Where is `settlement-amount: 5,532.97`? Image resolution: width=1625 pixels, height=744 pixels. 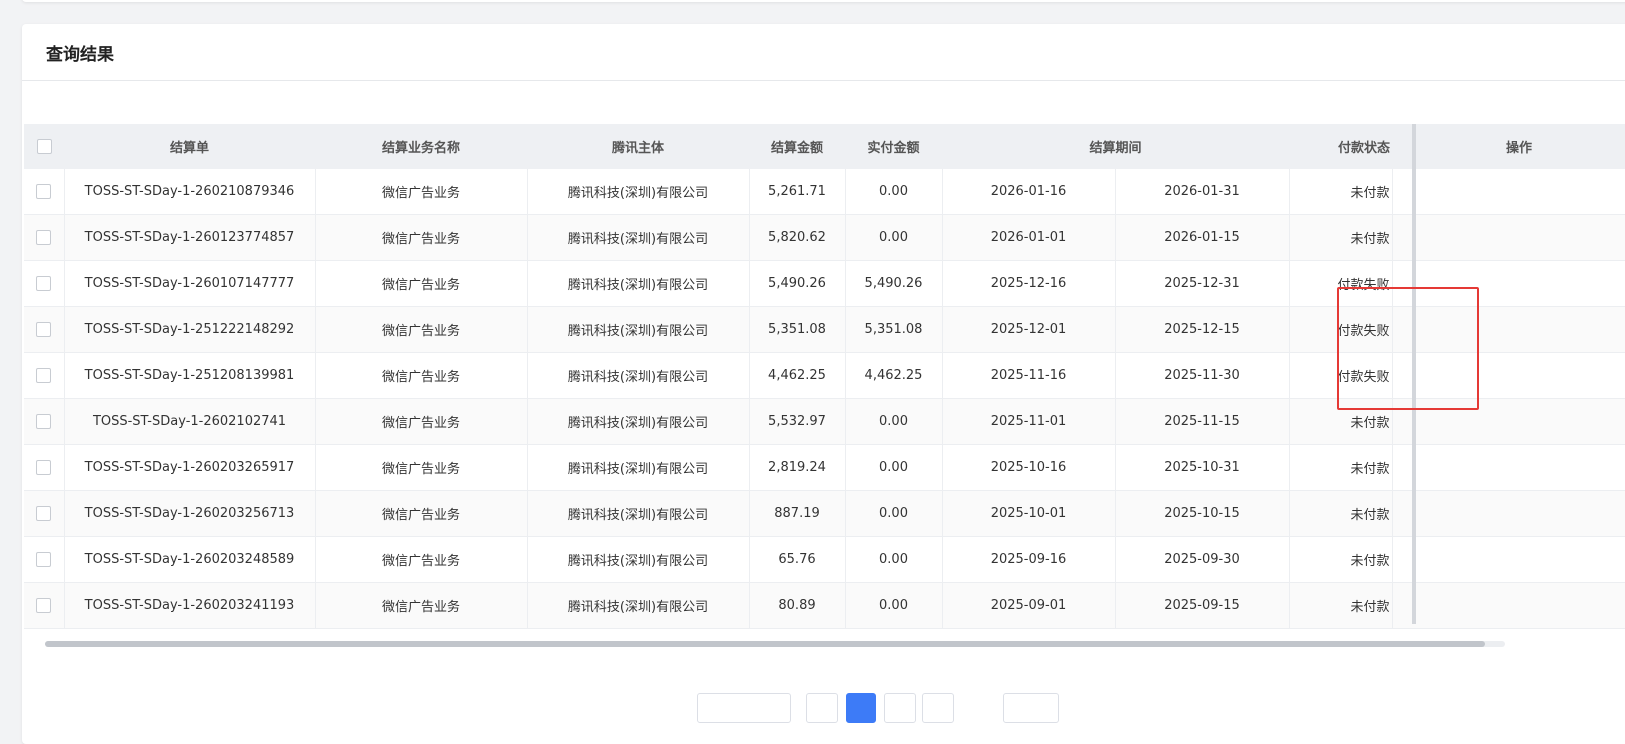
settlement-amount: 5,532.97 is located at coordinates (797, 421).